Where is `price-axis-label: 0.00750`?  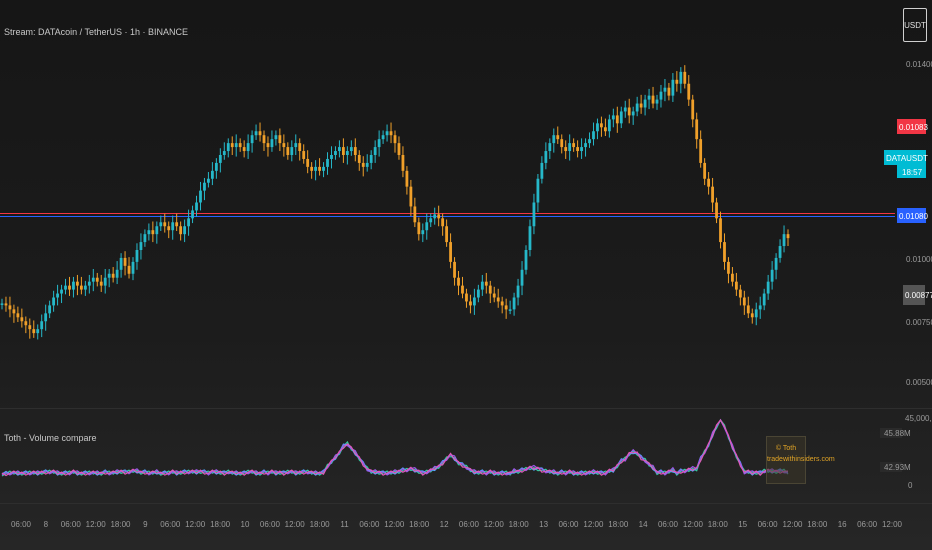 price-axis-label: 0.00750 is located at coordinates (919, 322).